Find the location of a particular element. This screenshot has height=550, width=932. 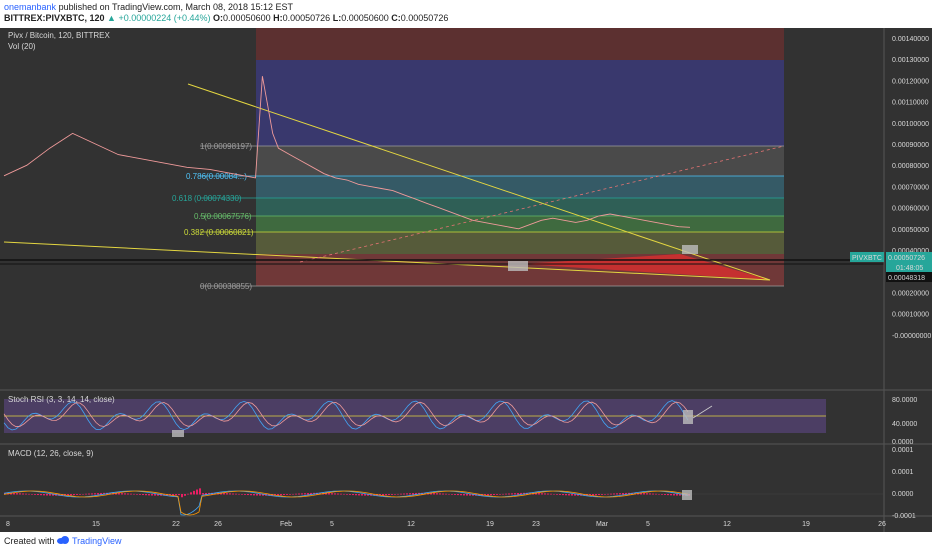

close-value: 0.00050726 is located at coordinates (424, 18).